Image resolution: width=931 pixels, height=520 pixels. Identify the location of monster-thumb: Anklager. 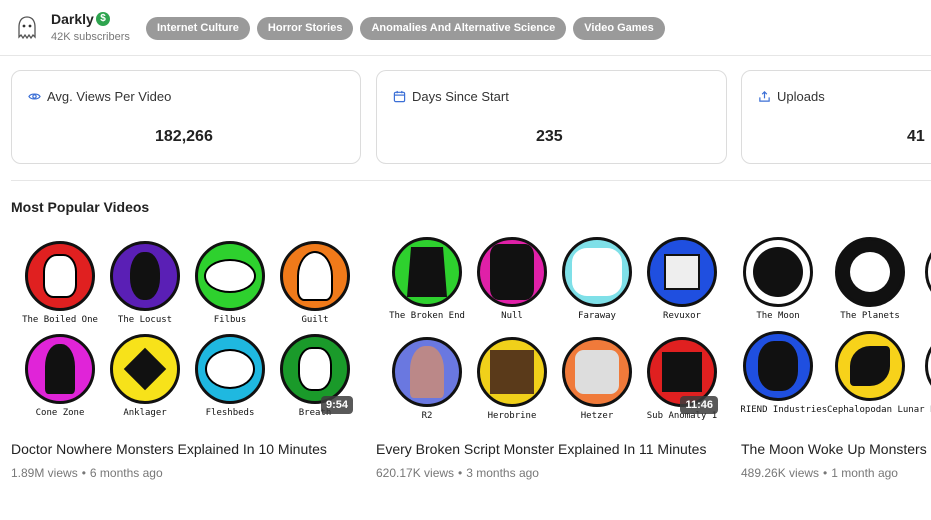
(145, 376).